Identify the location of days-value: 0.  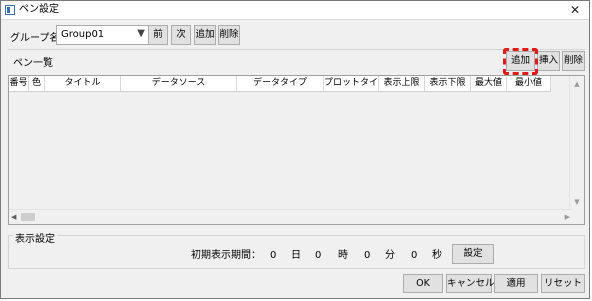
(273, 255).